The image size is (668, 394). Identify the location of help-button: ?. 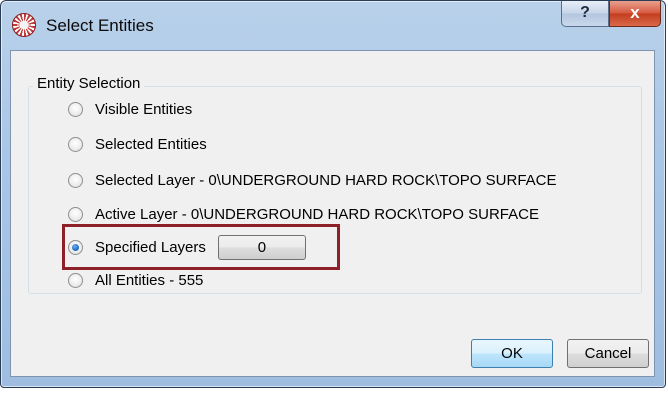
(585, 14).